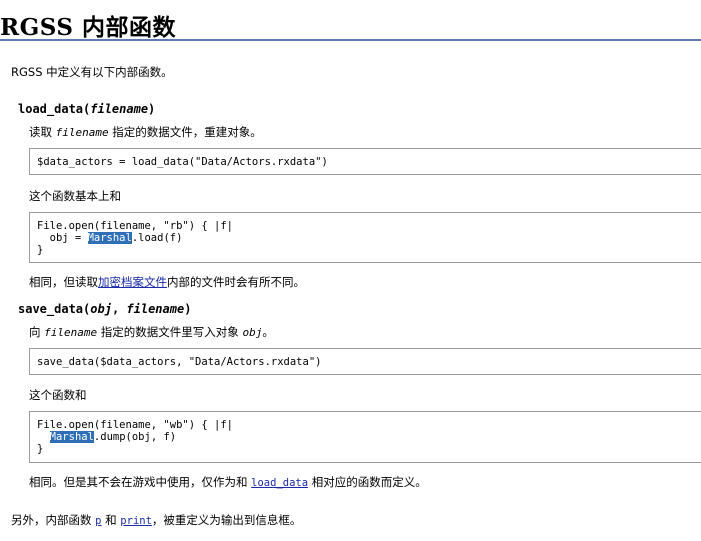 The image size is (701, 541). I want to click on intro-text: RGSS 中定义有以下内部函数。, so click(92, 72).